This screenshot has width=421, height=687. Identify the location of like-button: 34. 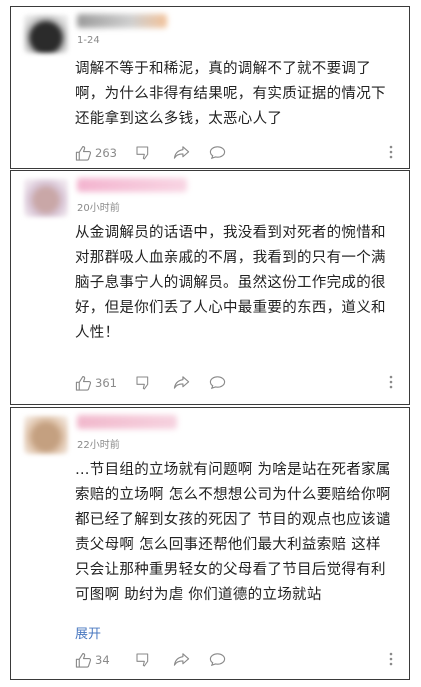
(92, 660).